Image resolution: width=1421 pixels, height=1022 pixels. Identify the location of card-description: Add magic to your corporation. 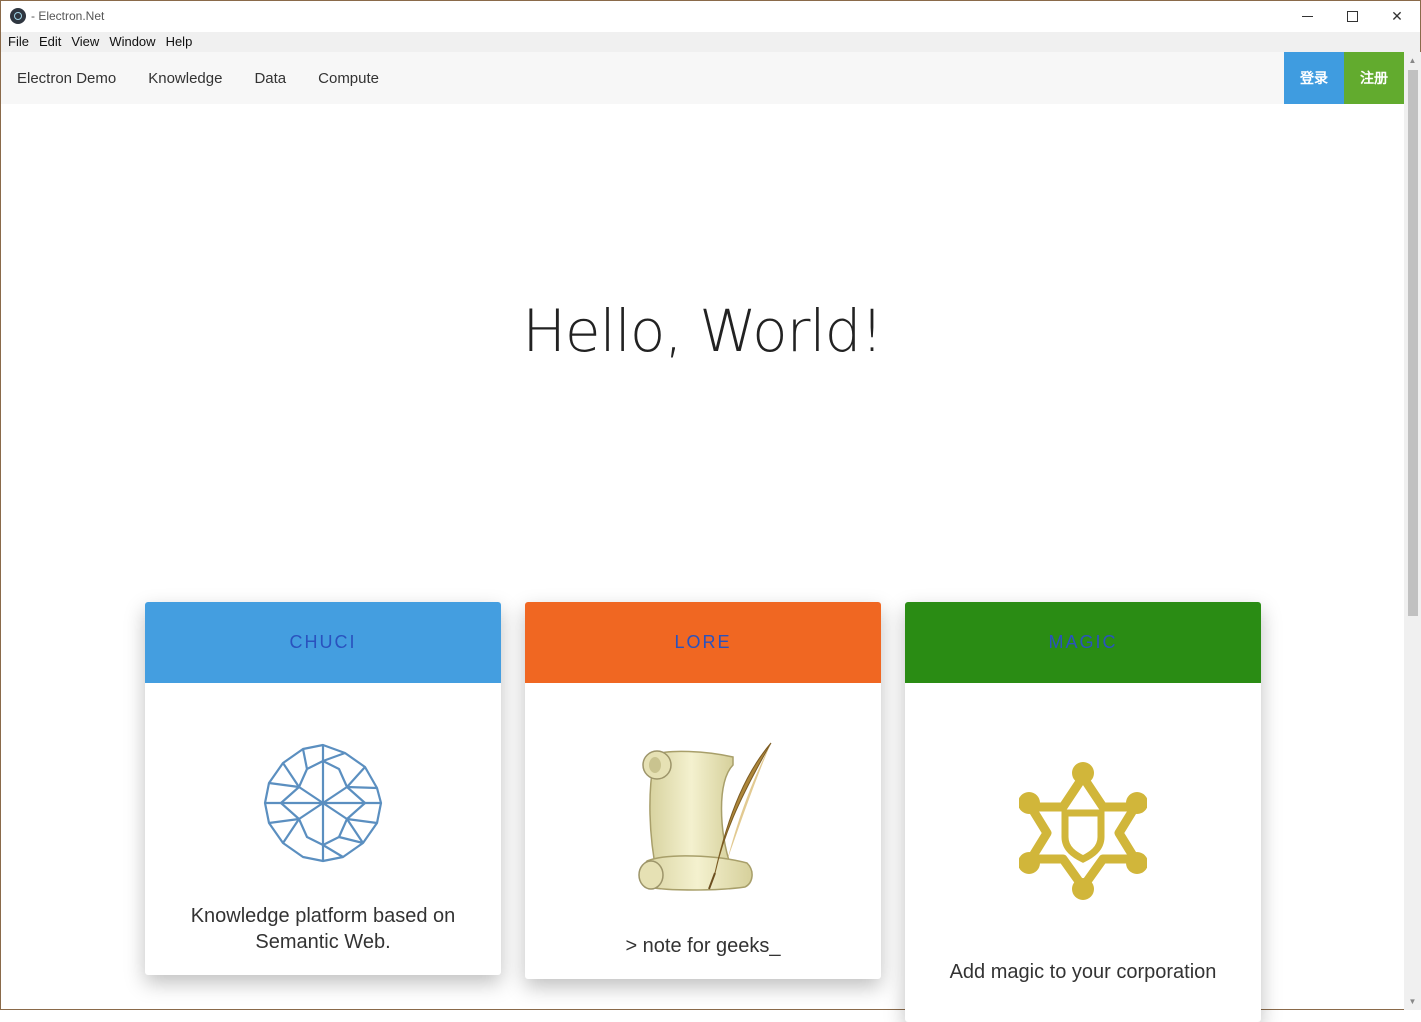
(1083, 972).